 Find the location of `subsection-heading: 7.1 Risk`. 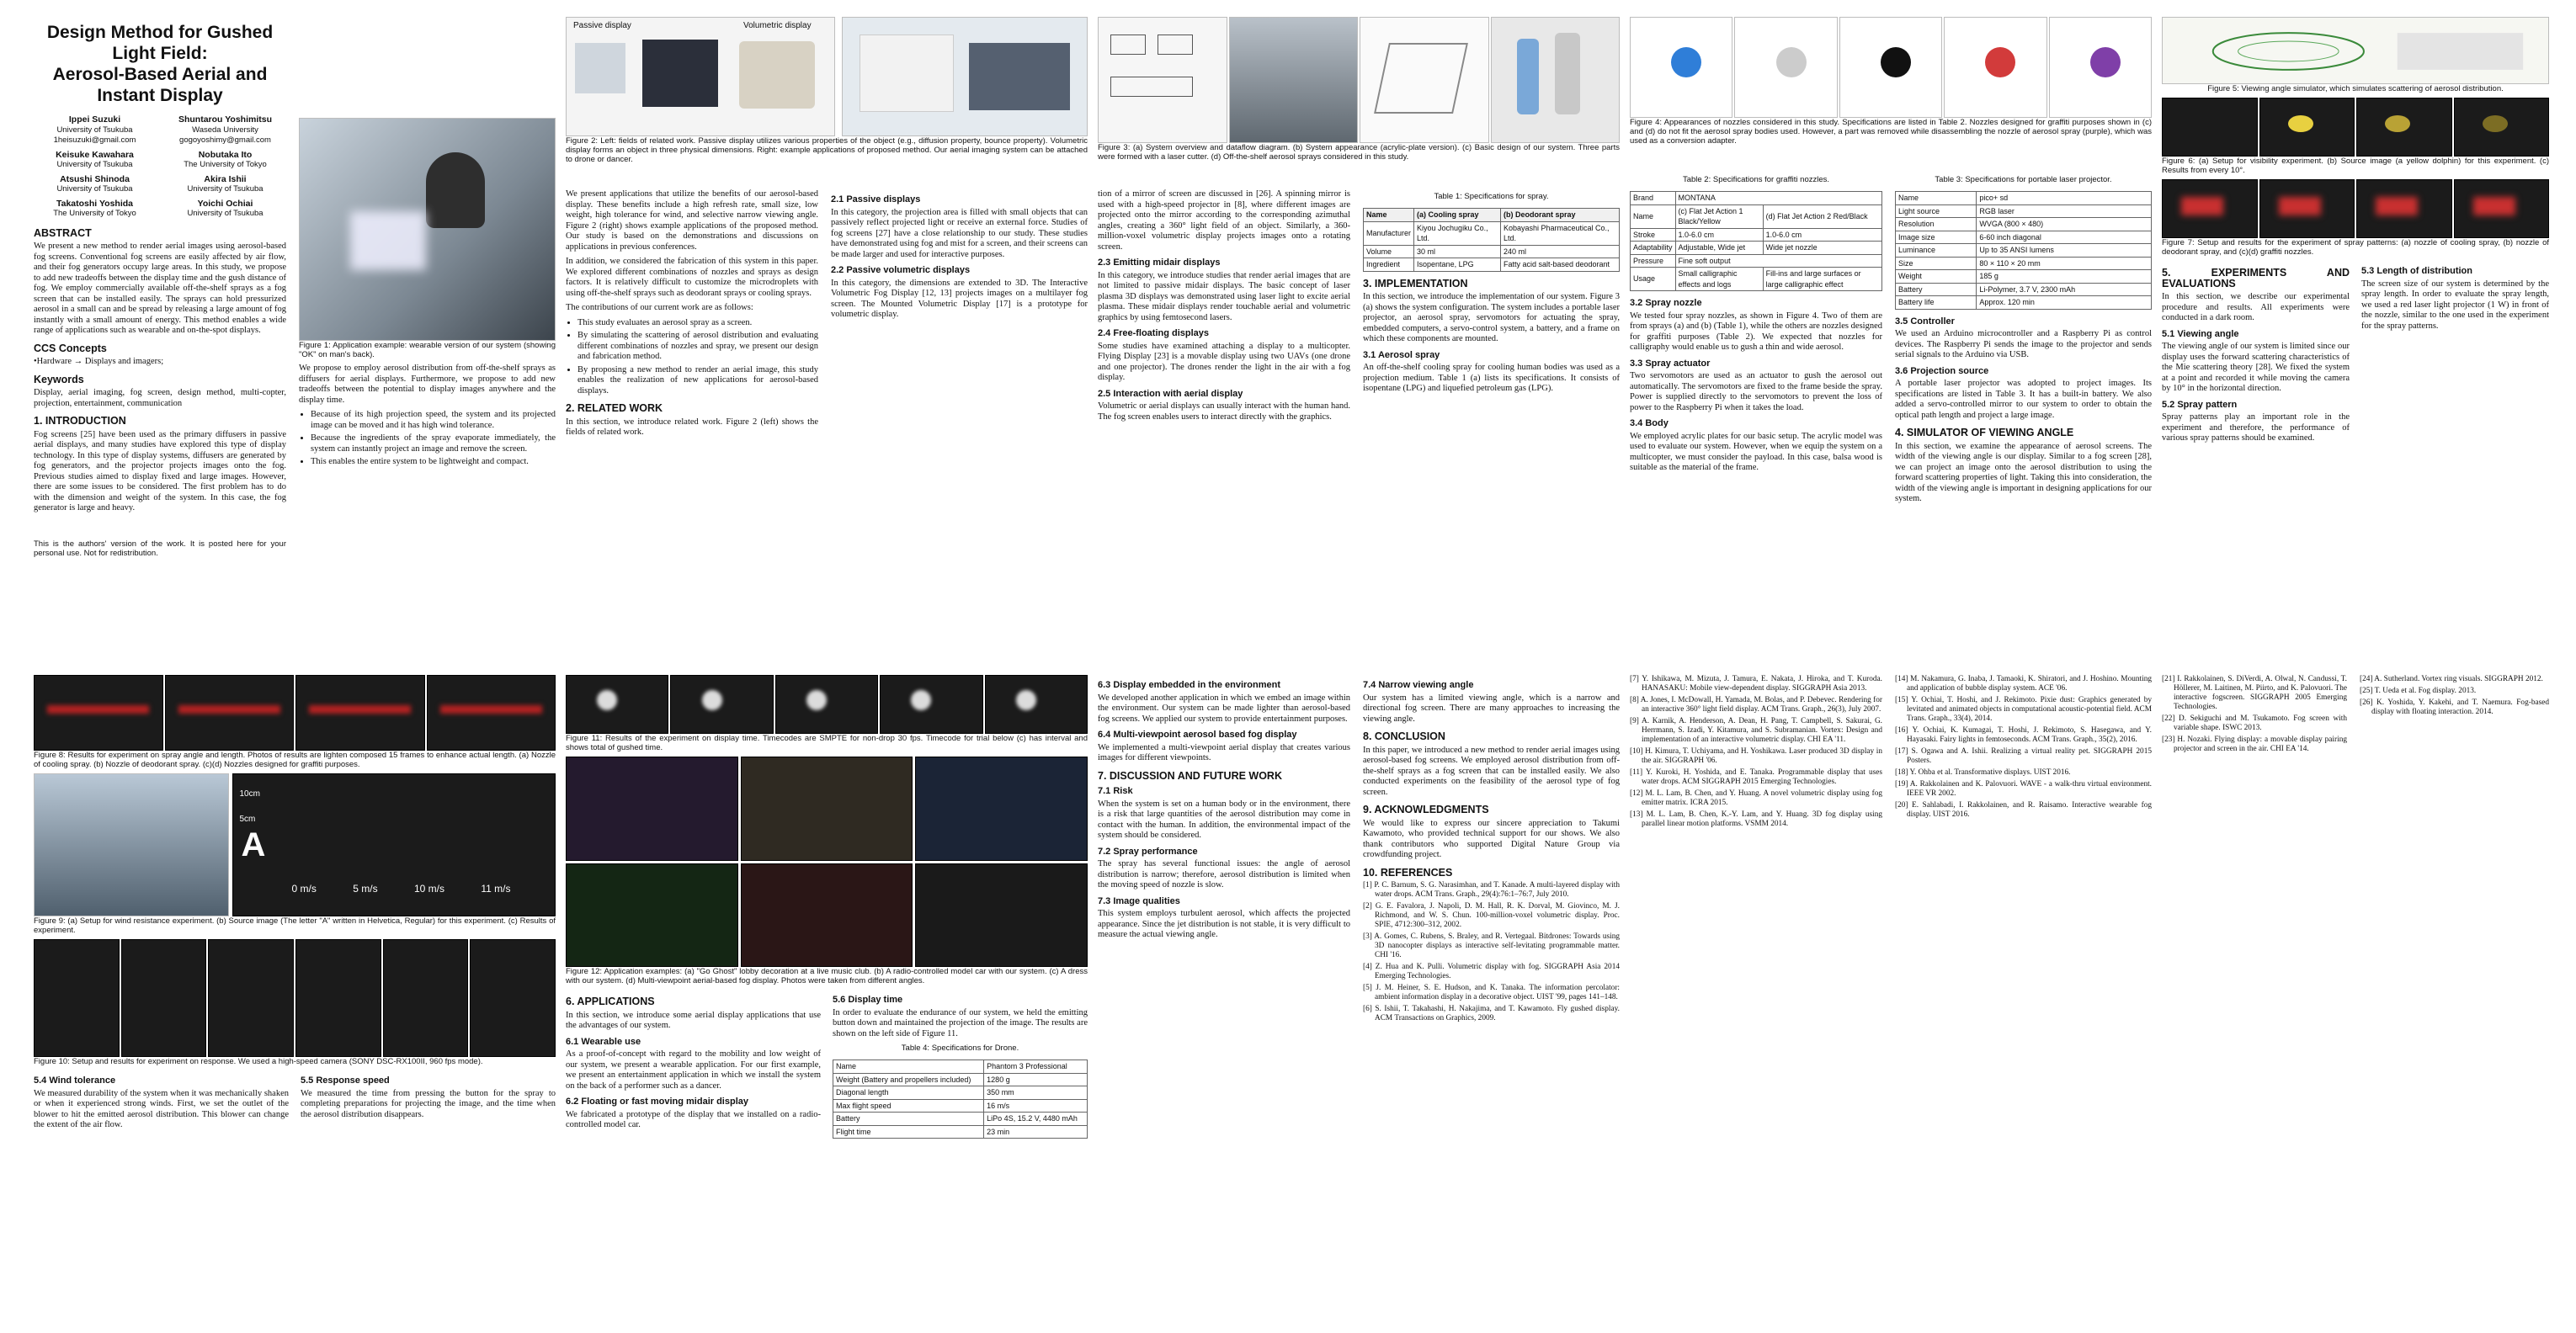

subsection-heading: 7.1 Risk is located at coordinates (1115, 791).